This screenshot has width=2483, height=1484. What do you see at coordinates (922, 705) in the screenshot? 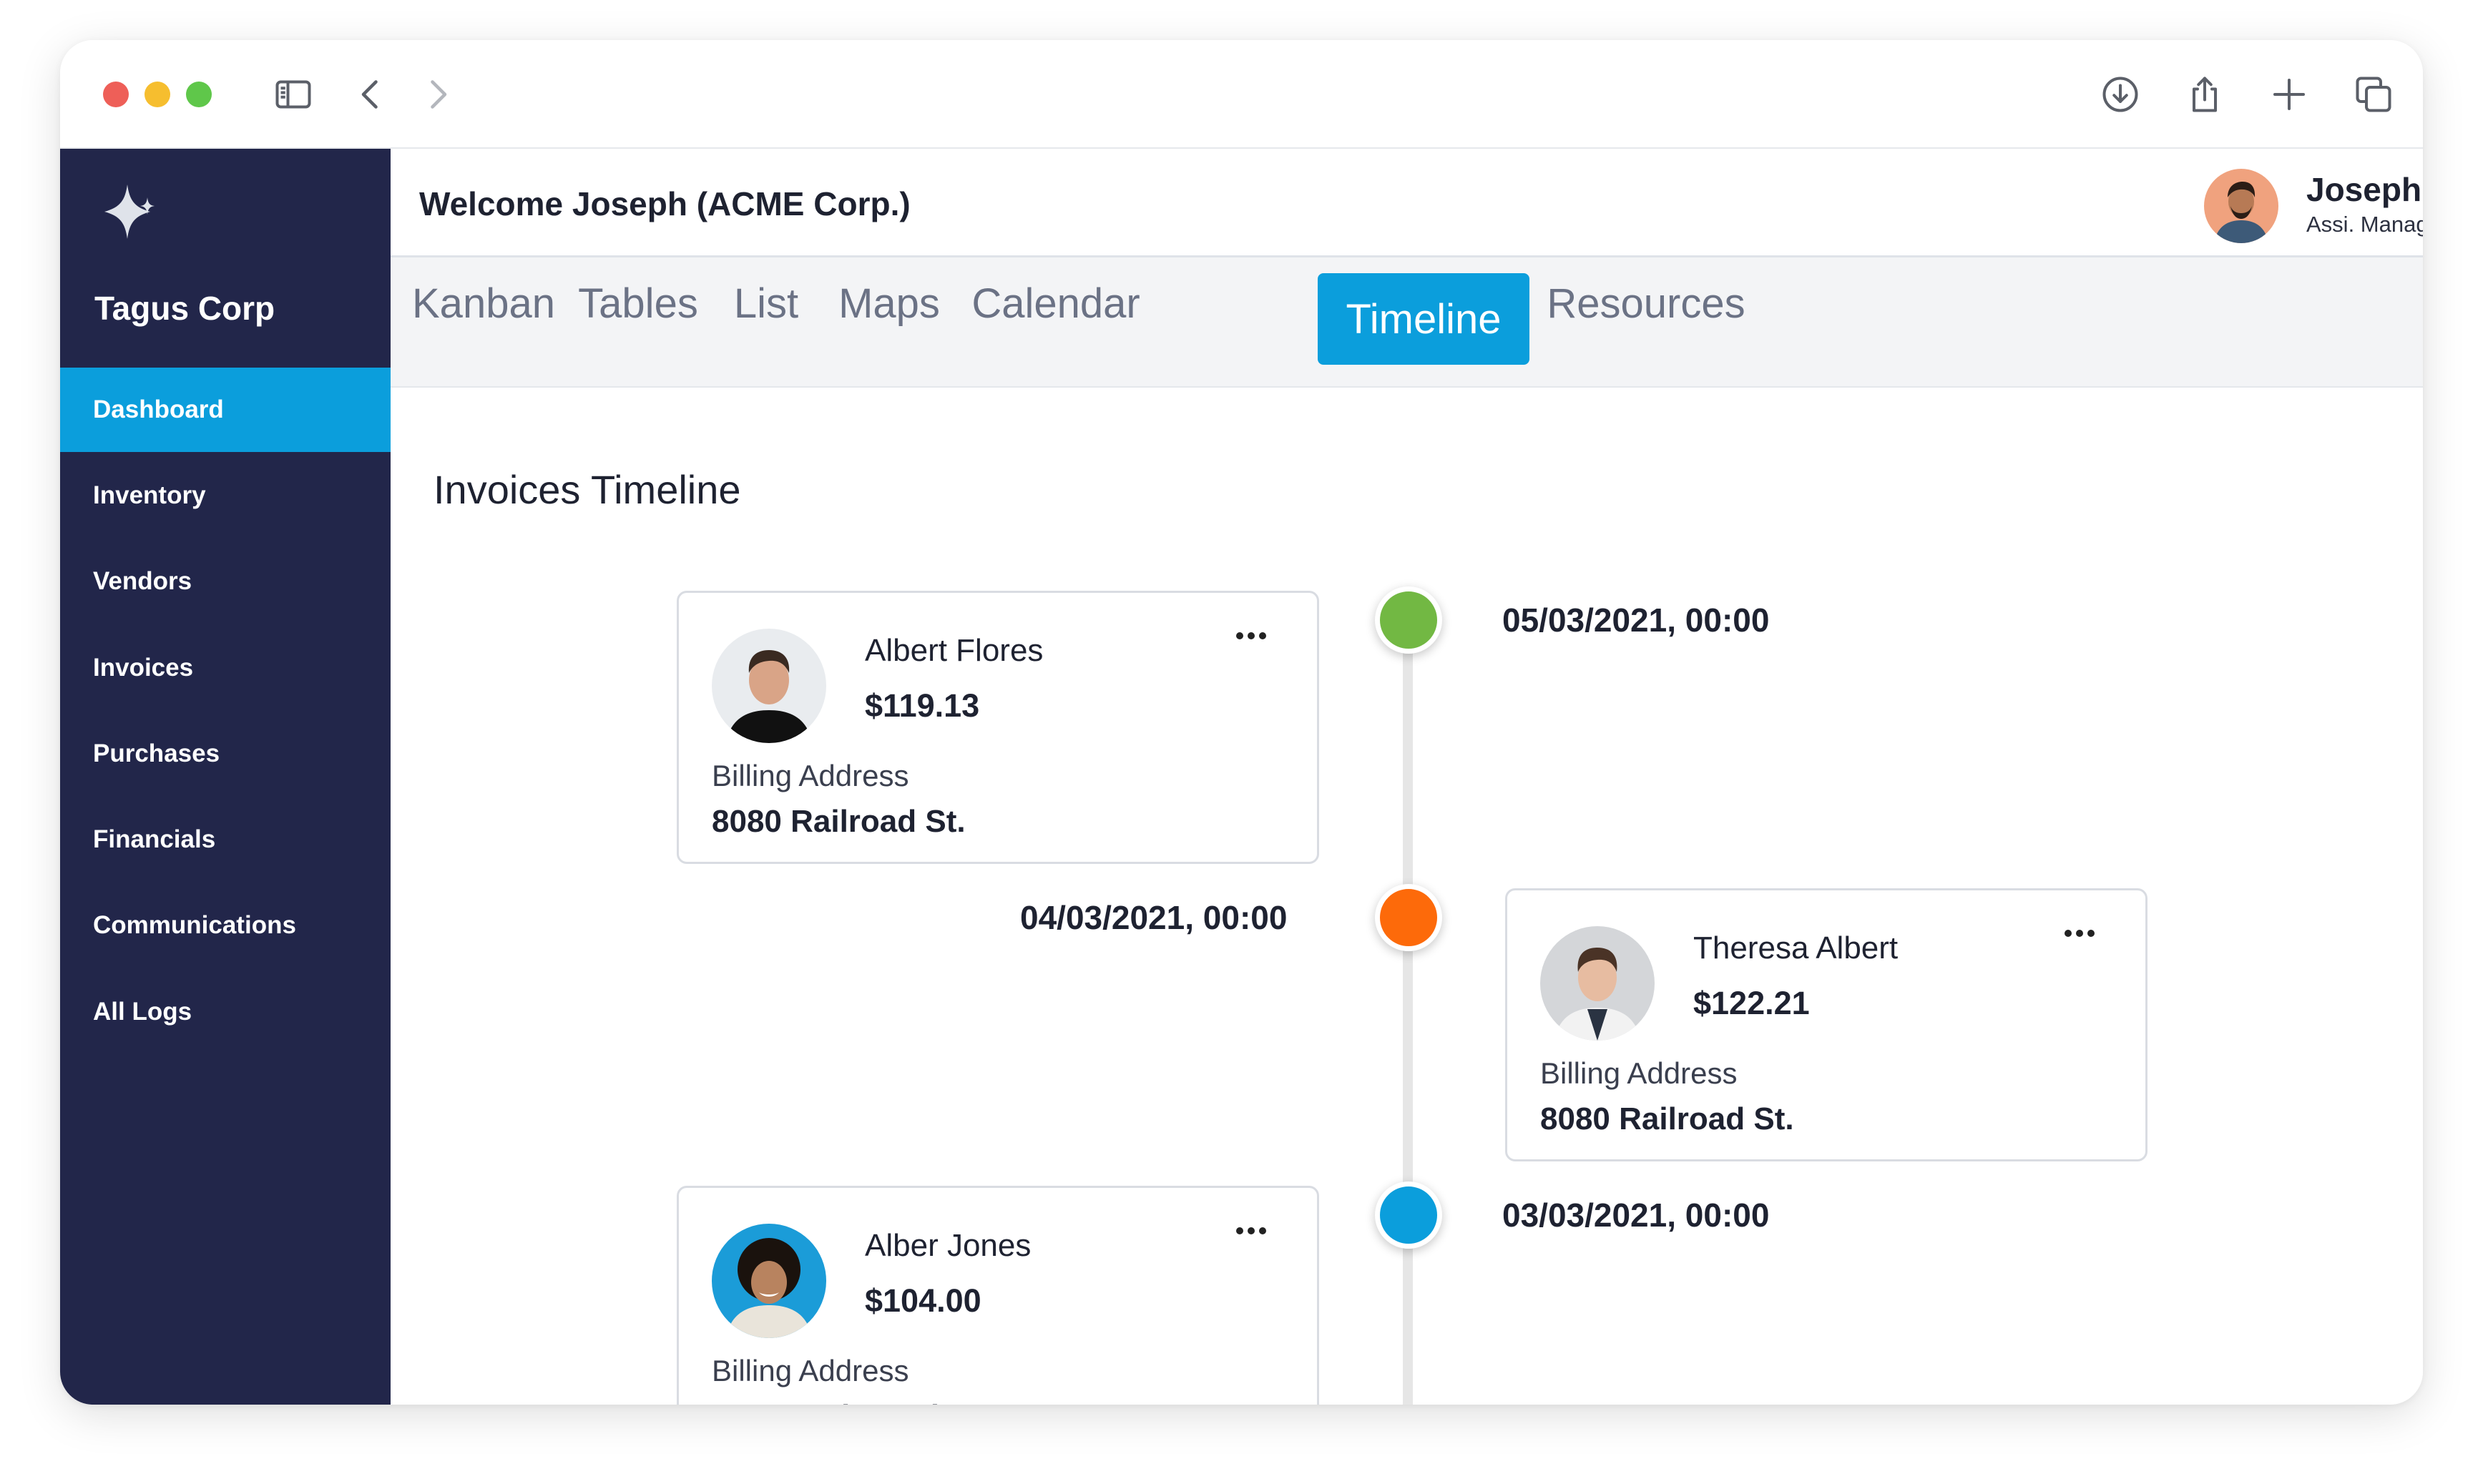
I see `invoice-amount: $119.13` at bounding box center [922, 705].